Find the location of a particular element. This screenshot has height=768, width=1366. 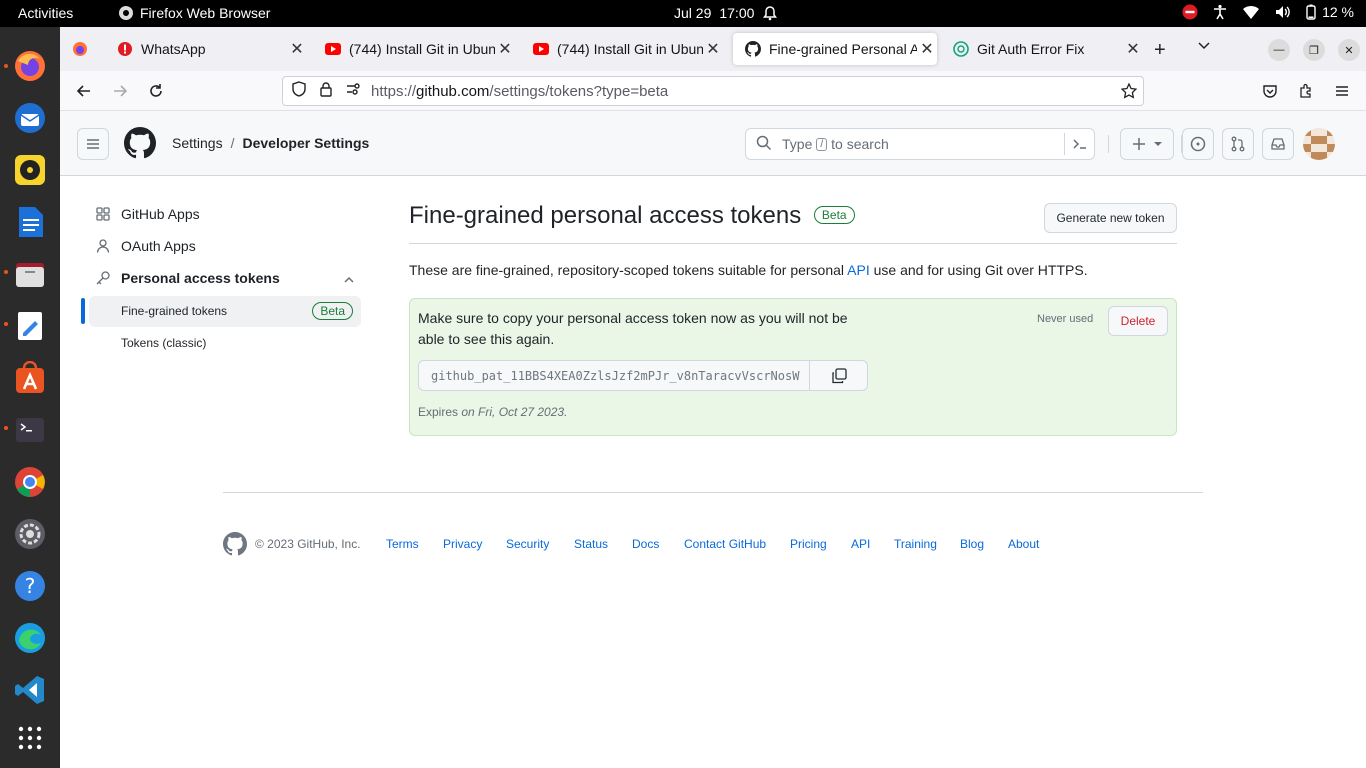

whatsapp-icon is located at coordinates (125, 49).